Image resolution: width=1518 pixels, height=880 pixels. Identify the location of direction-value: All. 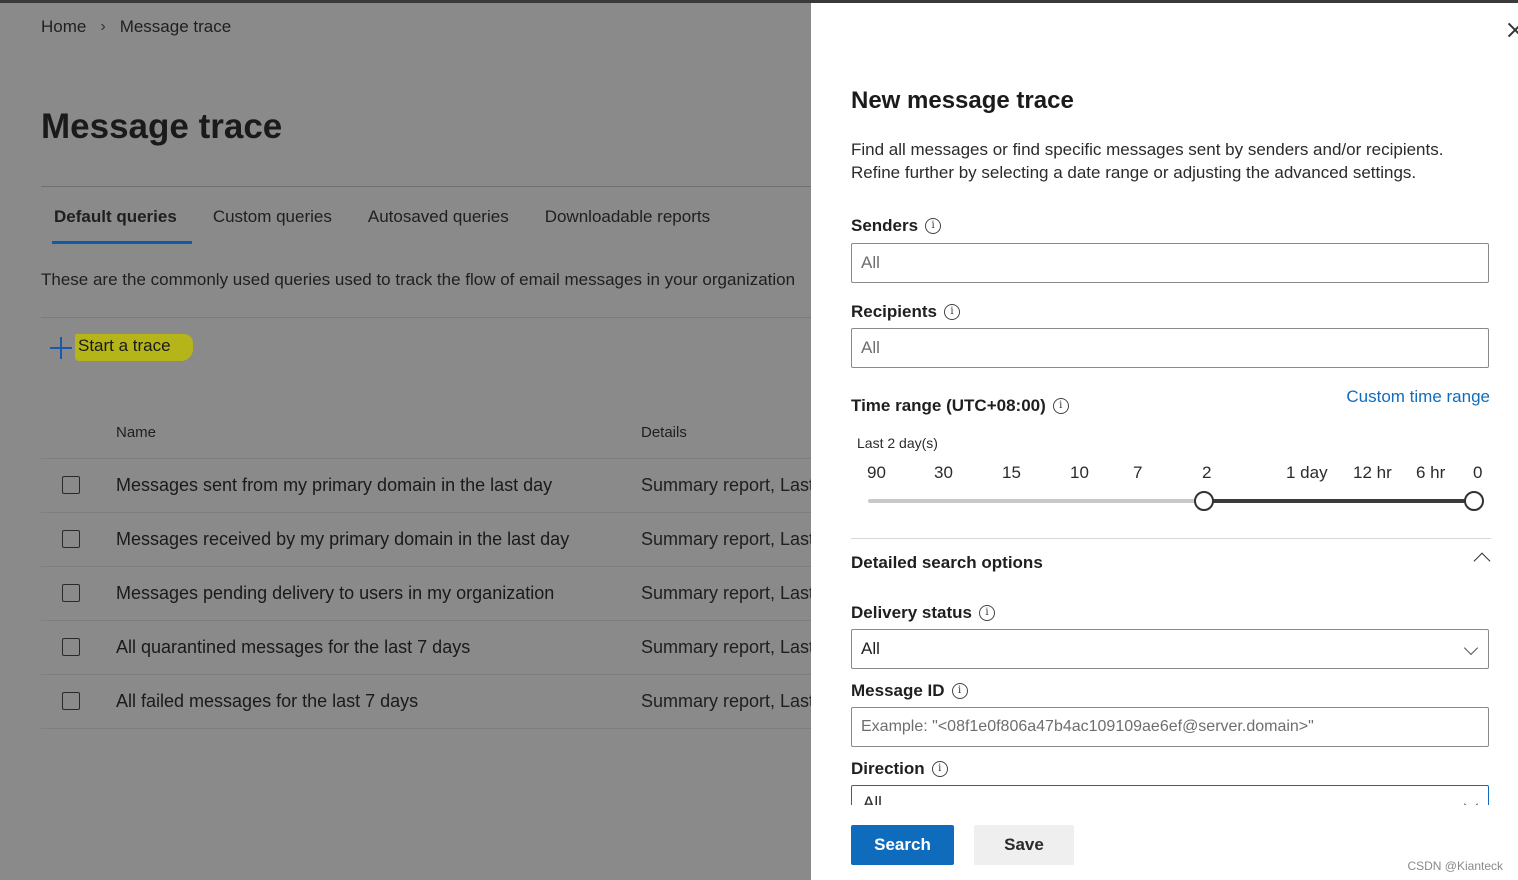
(872, 799).